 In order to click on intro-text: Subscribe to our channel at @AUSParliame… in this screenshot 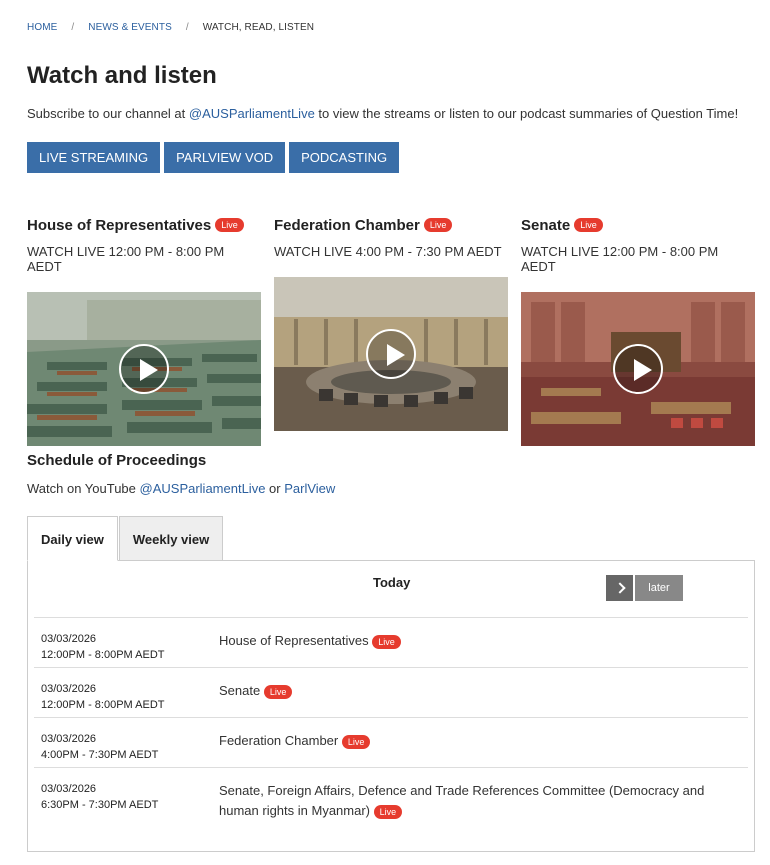, I will do `click(382, 113)`.